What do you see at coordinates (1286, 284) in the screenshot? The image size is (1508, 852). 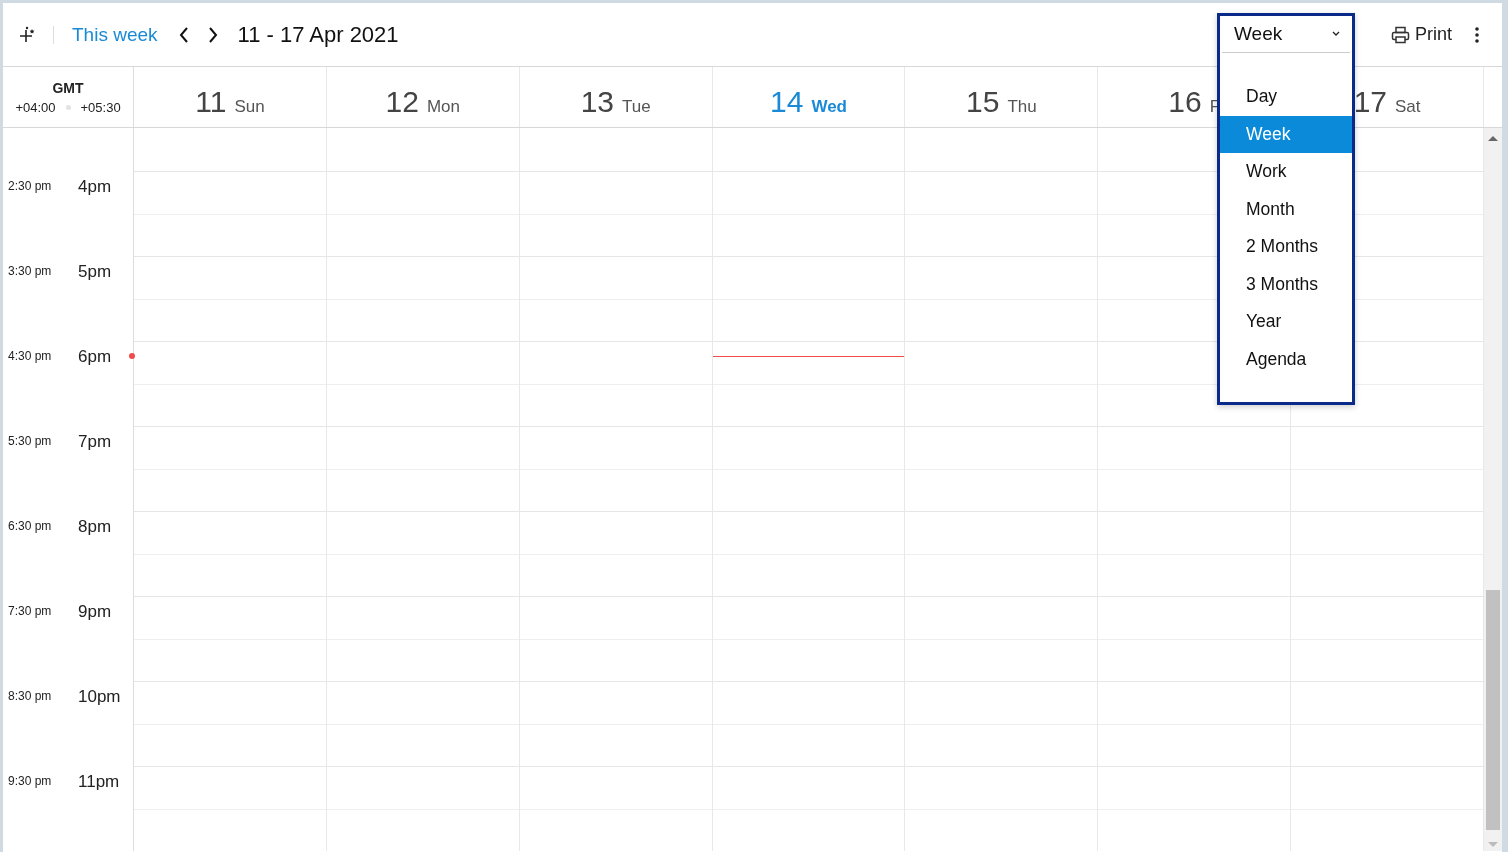 I see `view-option: 3 Months` at bounding box center [1286, 284].